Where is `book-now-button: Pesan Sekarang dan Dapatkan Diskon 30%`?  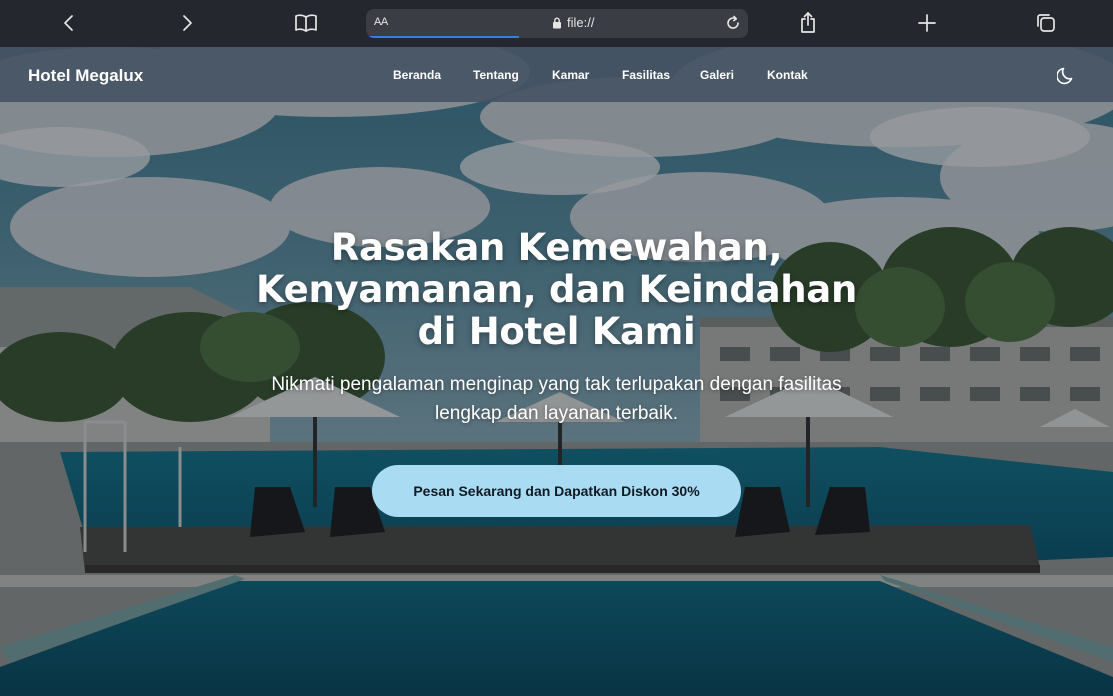
book-now-button: Pesan Sekarang dan Dapatkan Diskon 30% is located at coordinates (556, 491).